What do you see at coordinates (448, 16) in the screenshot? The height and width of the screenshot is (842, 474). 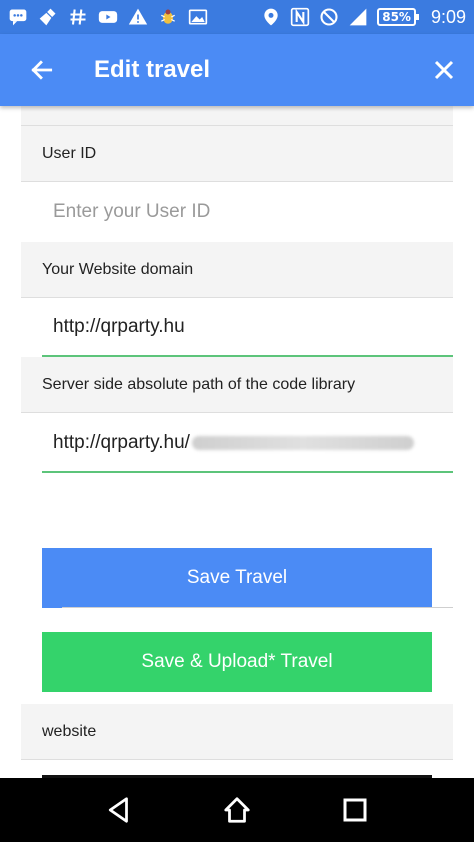 I see `status-clock: 9:09` at bounding box center [448, 16].